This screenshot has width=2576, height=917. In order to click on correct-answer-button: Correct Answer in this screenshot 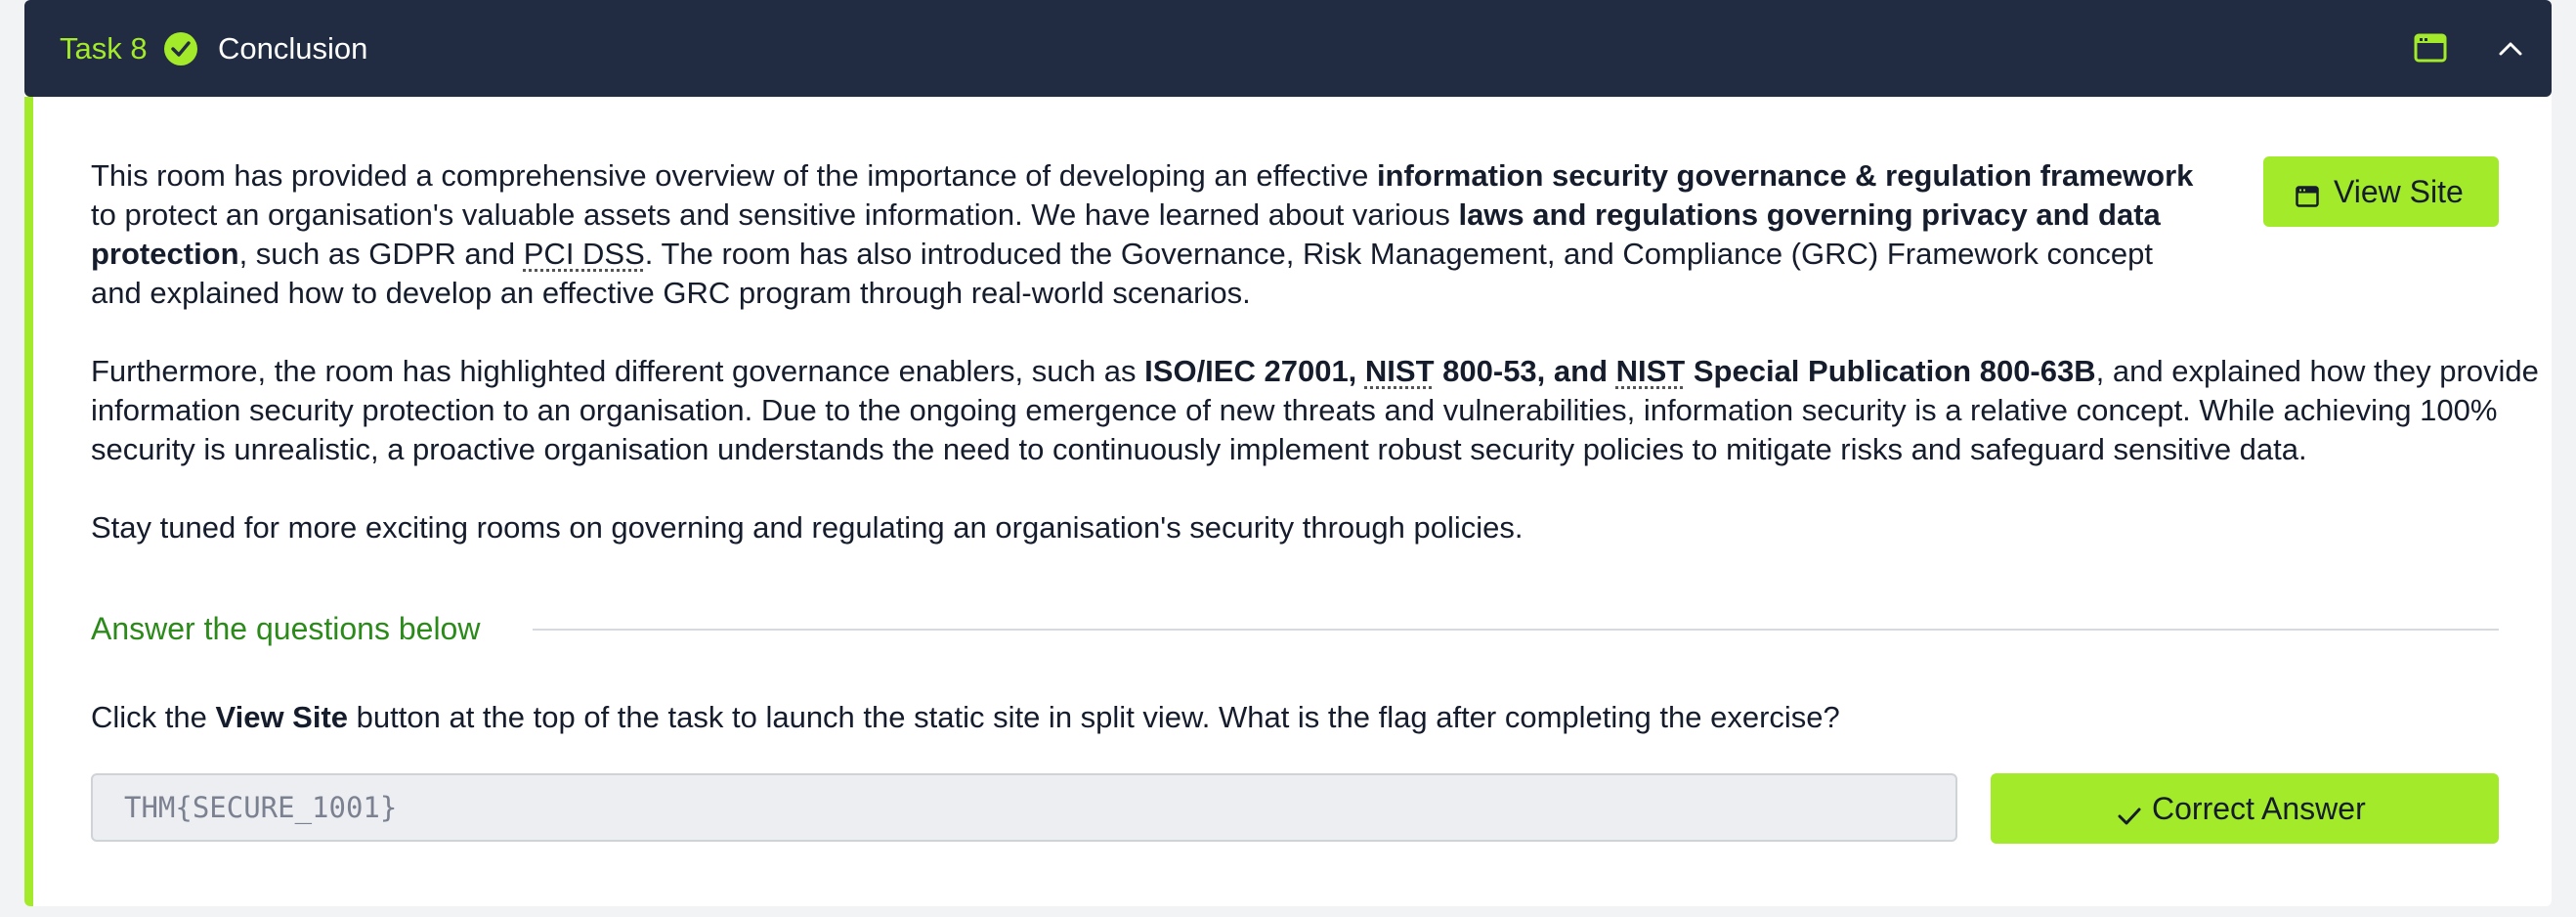, I will do `click(2245, 808)`.